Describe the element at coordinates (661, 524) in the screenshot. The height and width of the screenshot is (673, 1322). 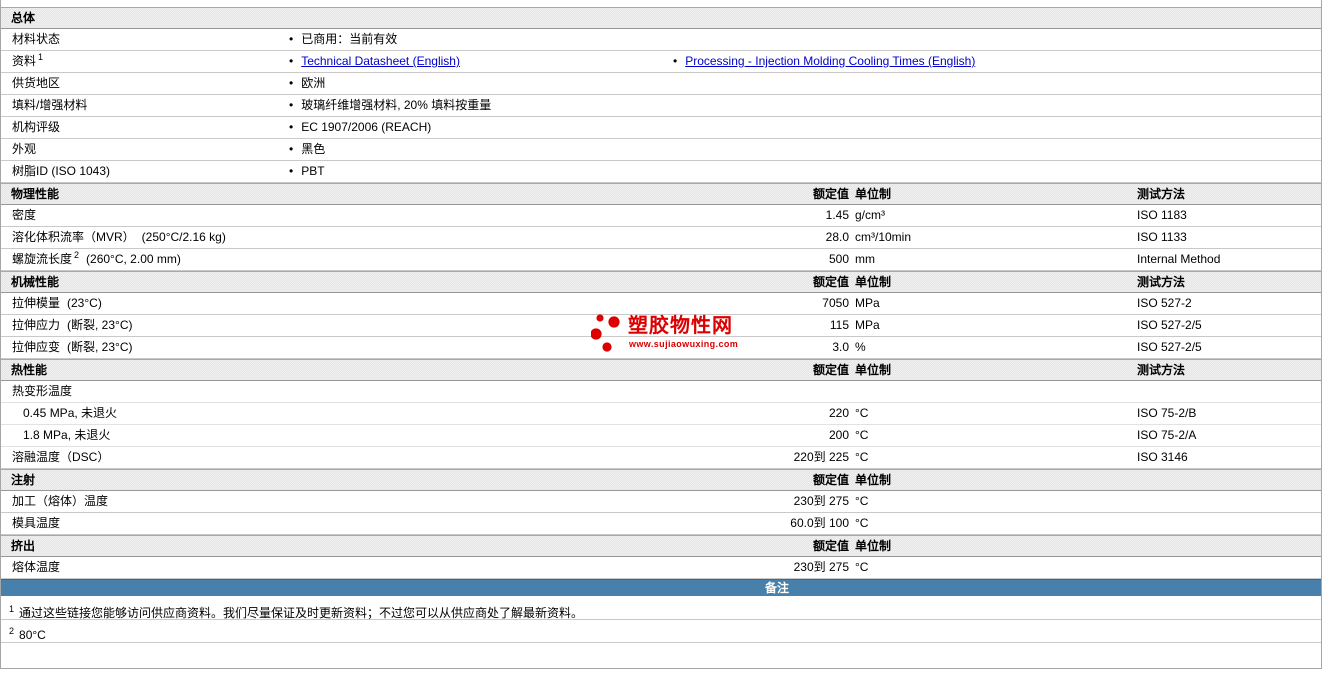
I see `property-row: 模具温度 60.0到 100 °C` at that location.